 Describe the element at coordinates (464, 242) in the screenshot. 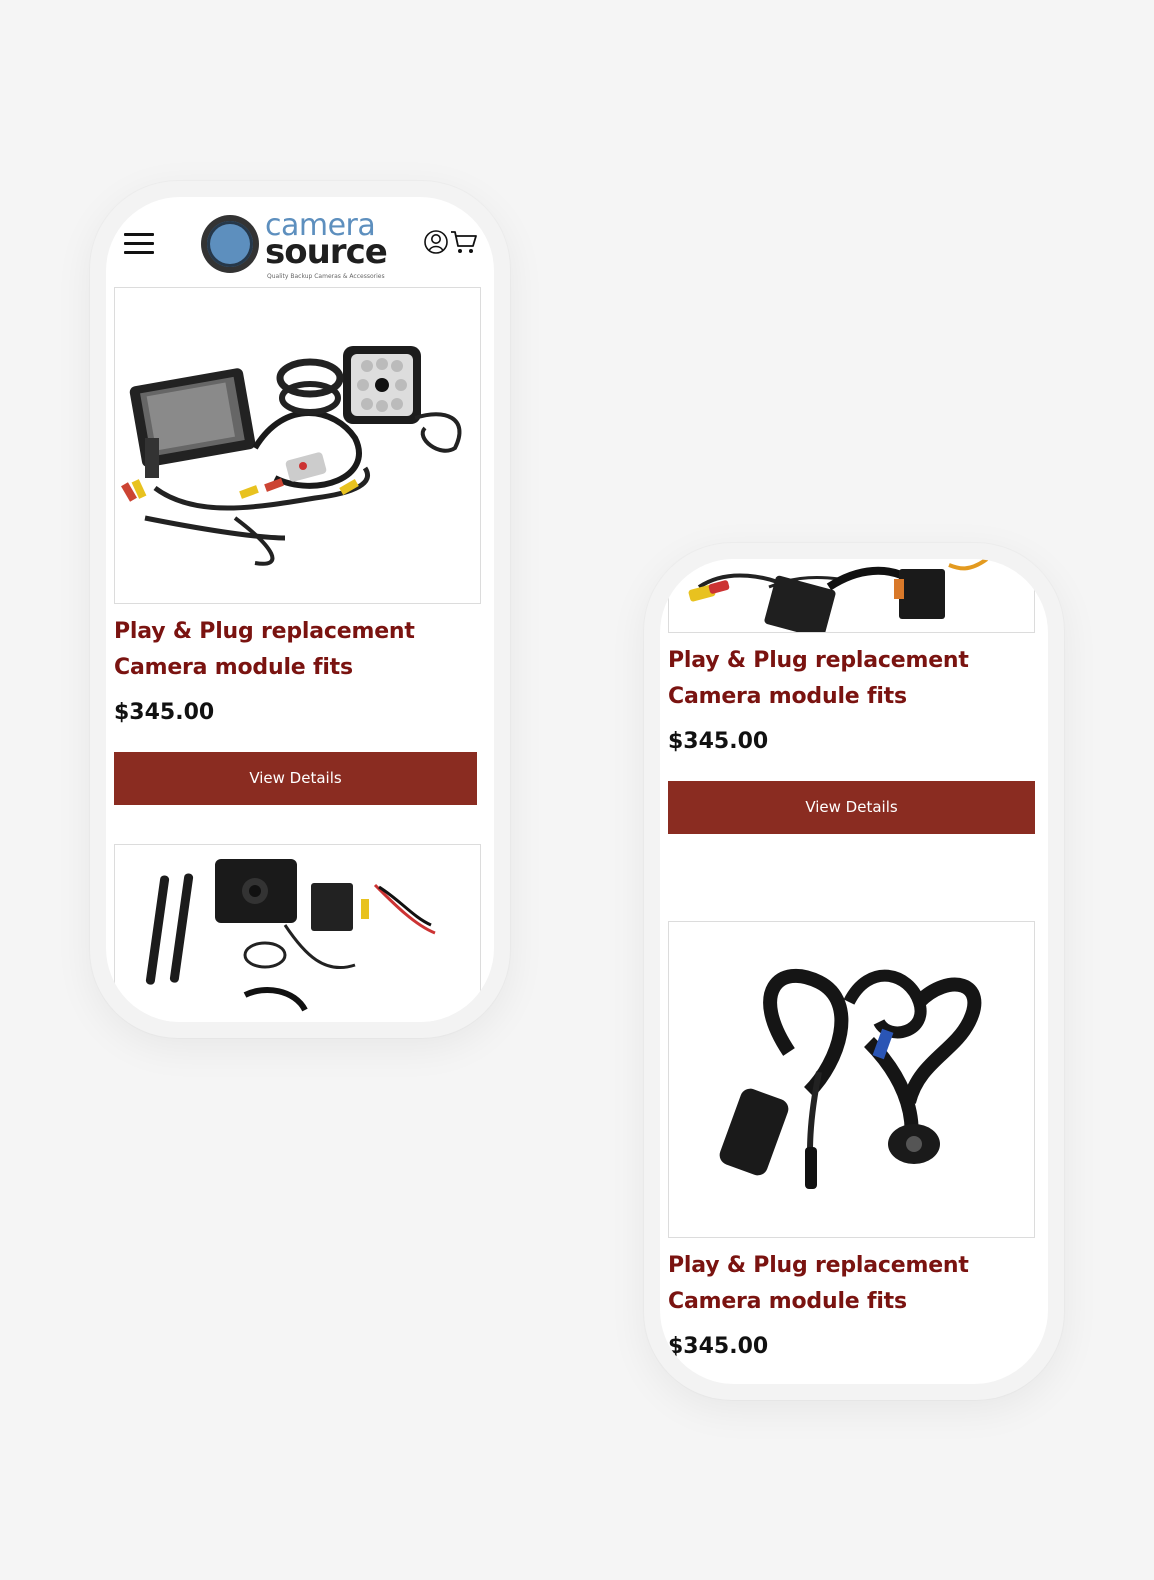

I see `cart-icon` at that location.